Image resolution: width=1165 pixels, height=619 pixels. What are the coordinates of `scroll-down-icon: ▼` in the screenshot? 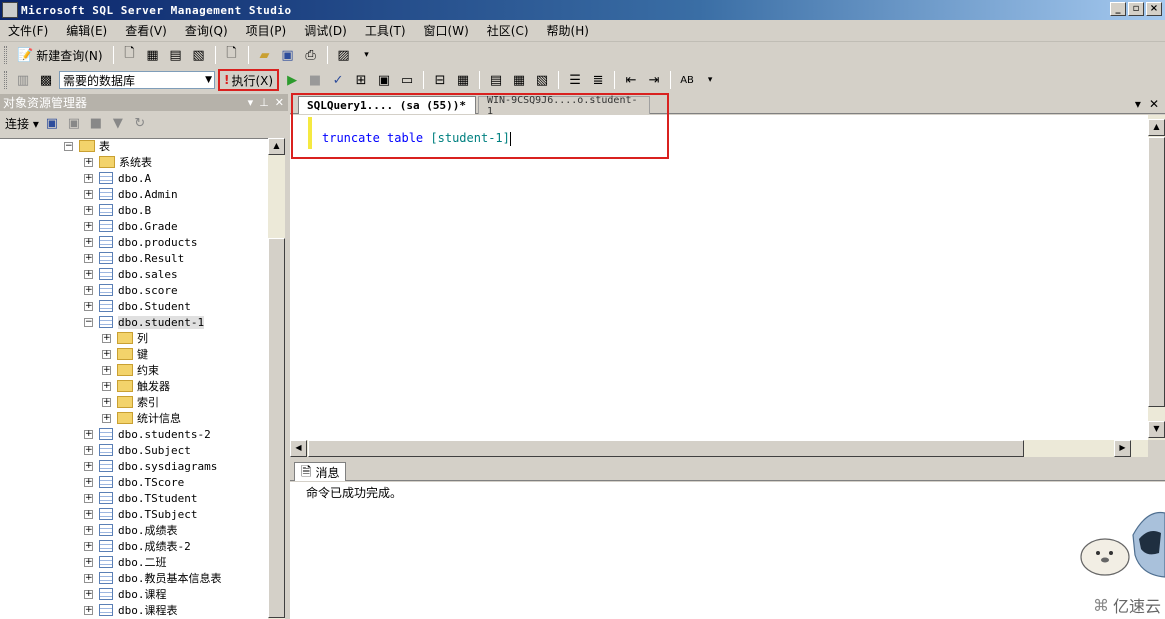 It's located at (1156, 429).